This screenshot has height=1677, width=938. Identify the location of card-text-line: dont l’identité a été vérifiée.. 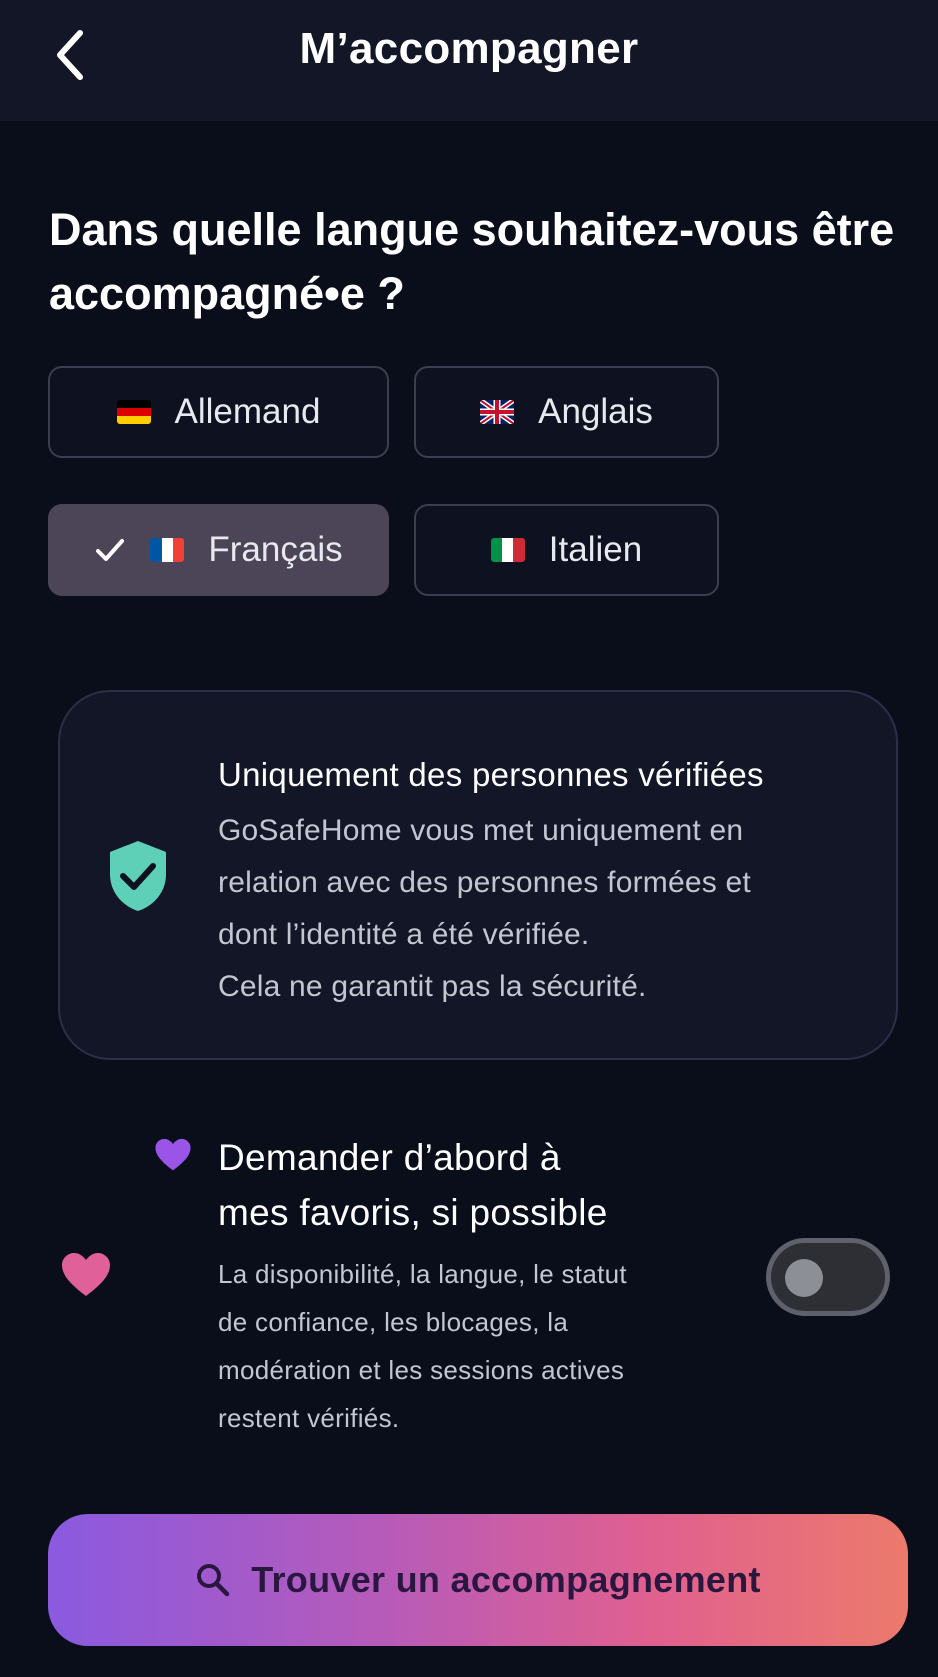
(404, 934).